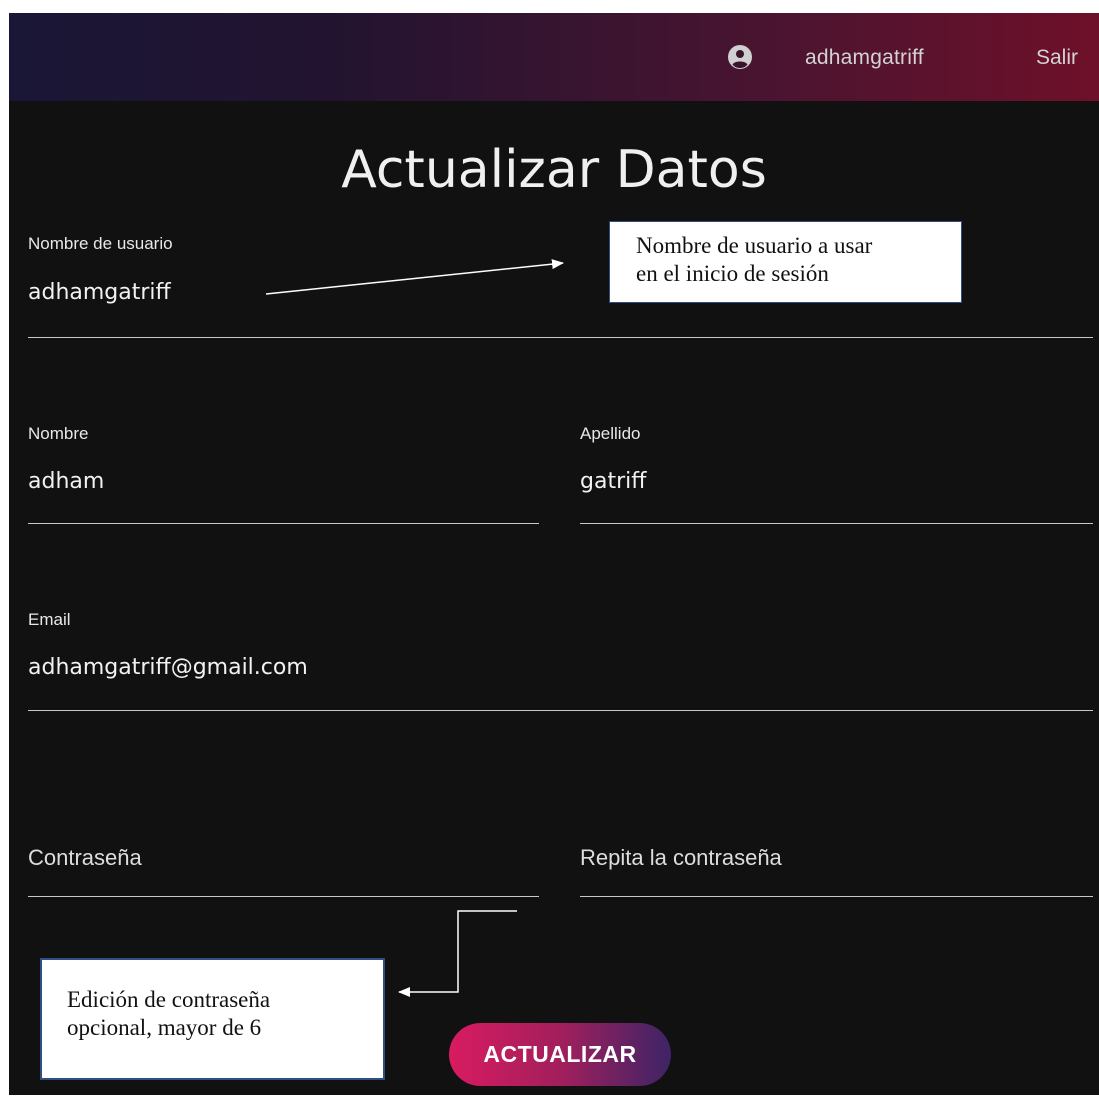  I want to click on username-note-line2: en el inicio de sesión, so click(732, 273).